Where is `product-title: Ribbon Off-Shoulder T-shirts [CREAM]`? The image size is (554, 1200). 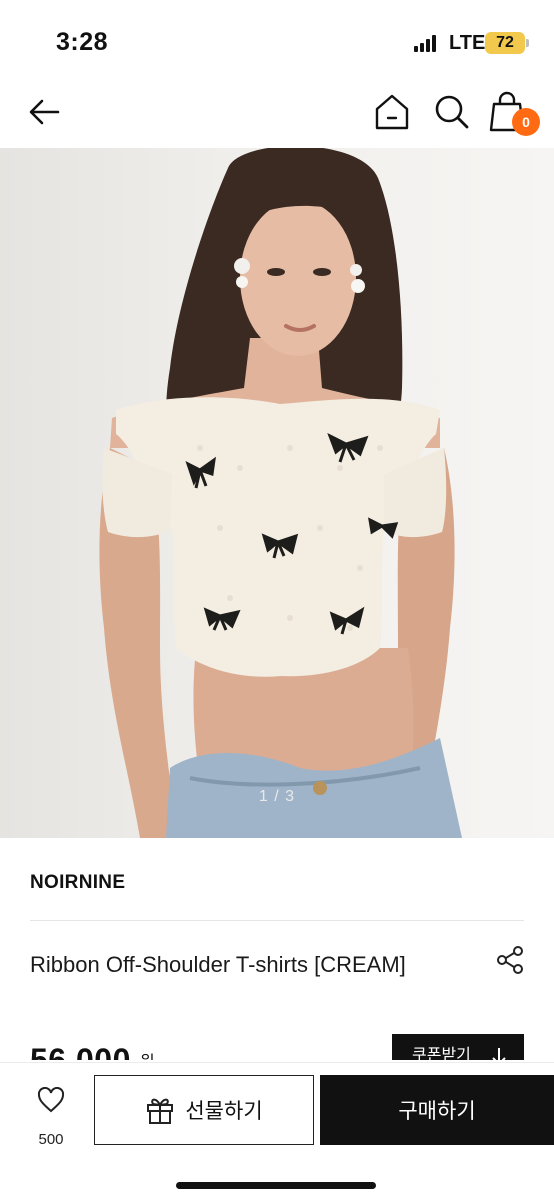 product-title: Ribbon Off-Shoulder T-shirts [CREAM] is located at coordinates (218, 964).